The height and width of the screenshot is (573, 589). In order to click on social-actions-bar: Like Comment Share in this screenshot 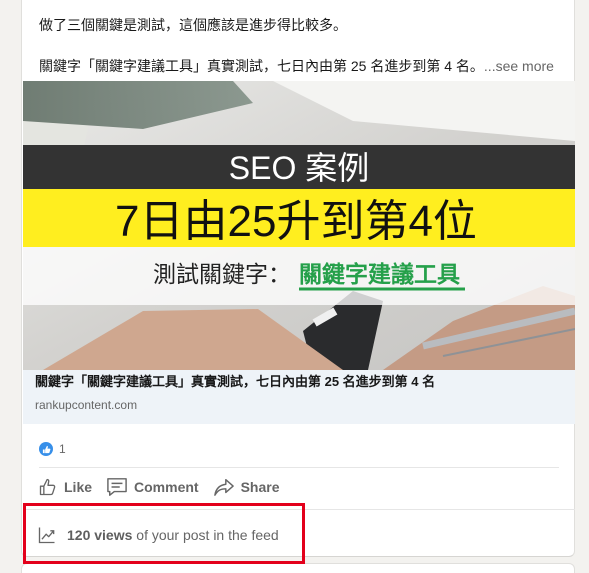, I will do `click(166, 487)`.